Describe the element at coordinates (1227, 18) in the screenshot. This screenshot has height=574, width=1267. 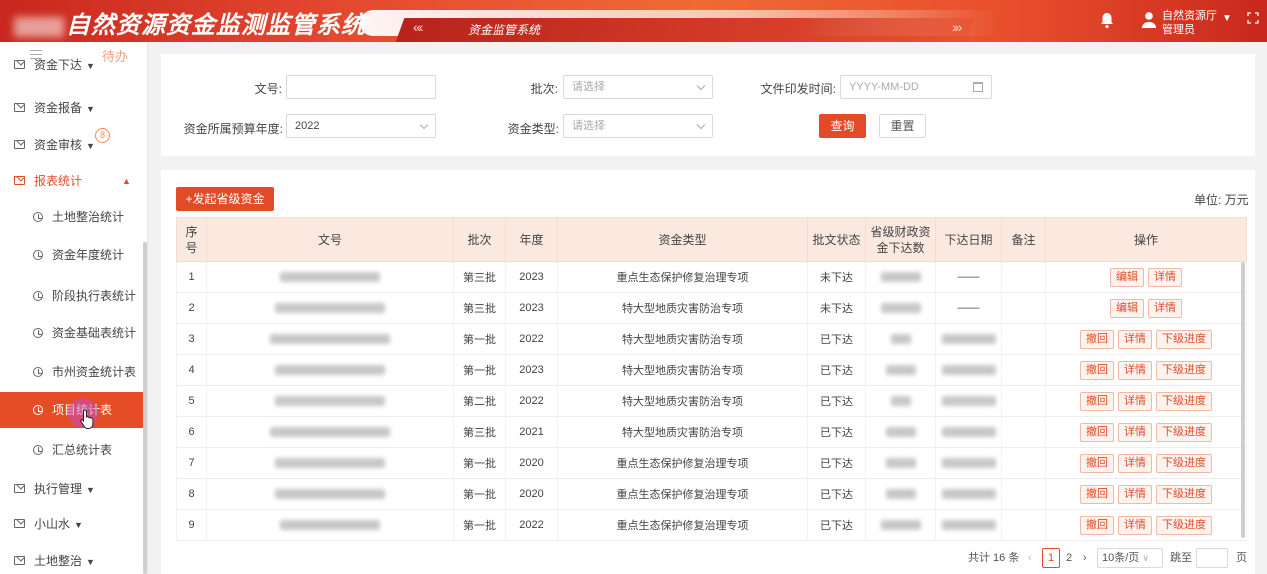
I see `chevron-down-icon: ▼` at that location.